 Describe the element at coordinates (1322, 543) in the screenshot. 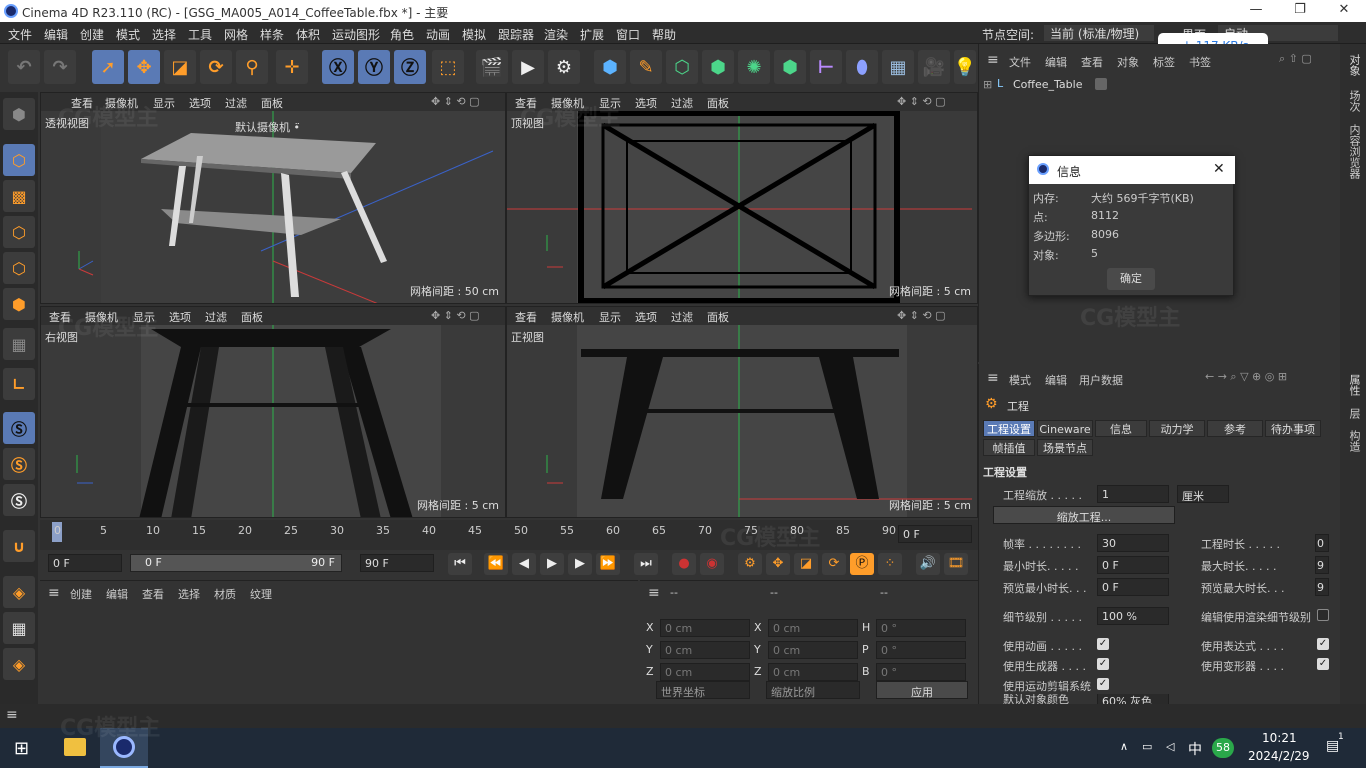

I see `project-time-input: 0` at that location.